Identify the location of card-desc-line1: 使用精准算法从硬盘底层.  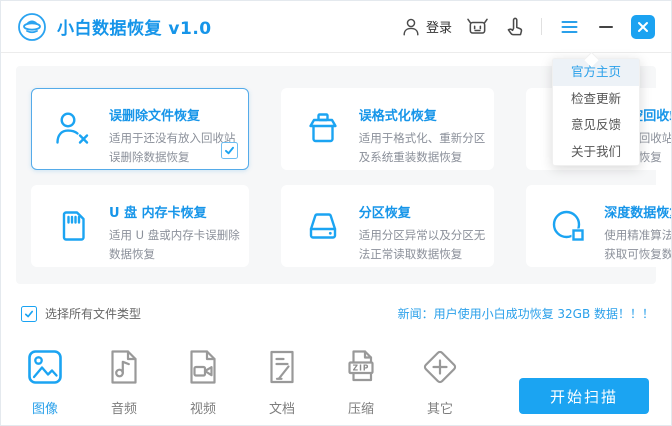
(637, 235).